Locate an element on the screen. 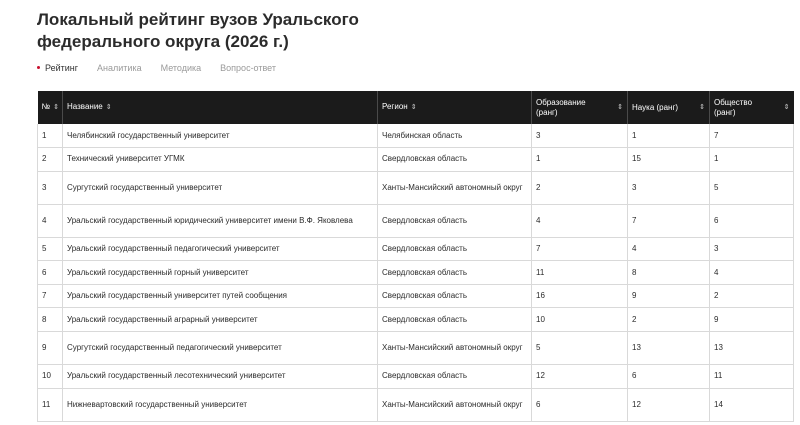 The width and height of the screenshot is (800, 425). cell-name: Сургутский государственный университет is located at coordinates (220, 188).